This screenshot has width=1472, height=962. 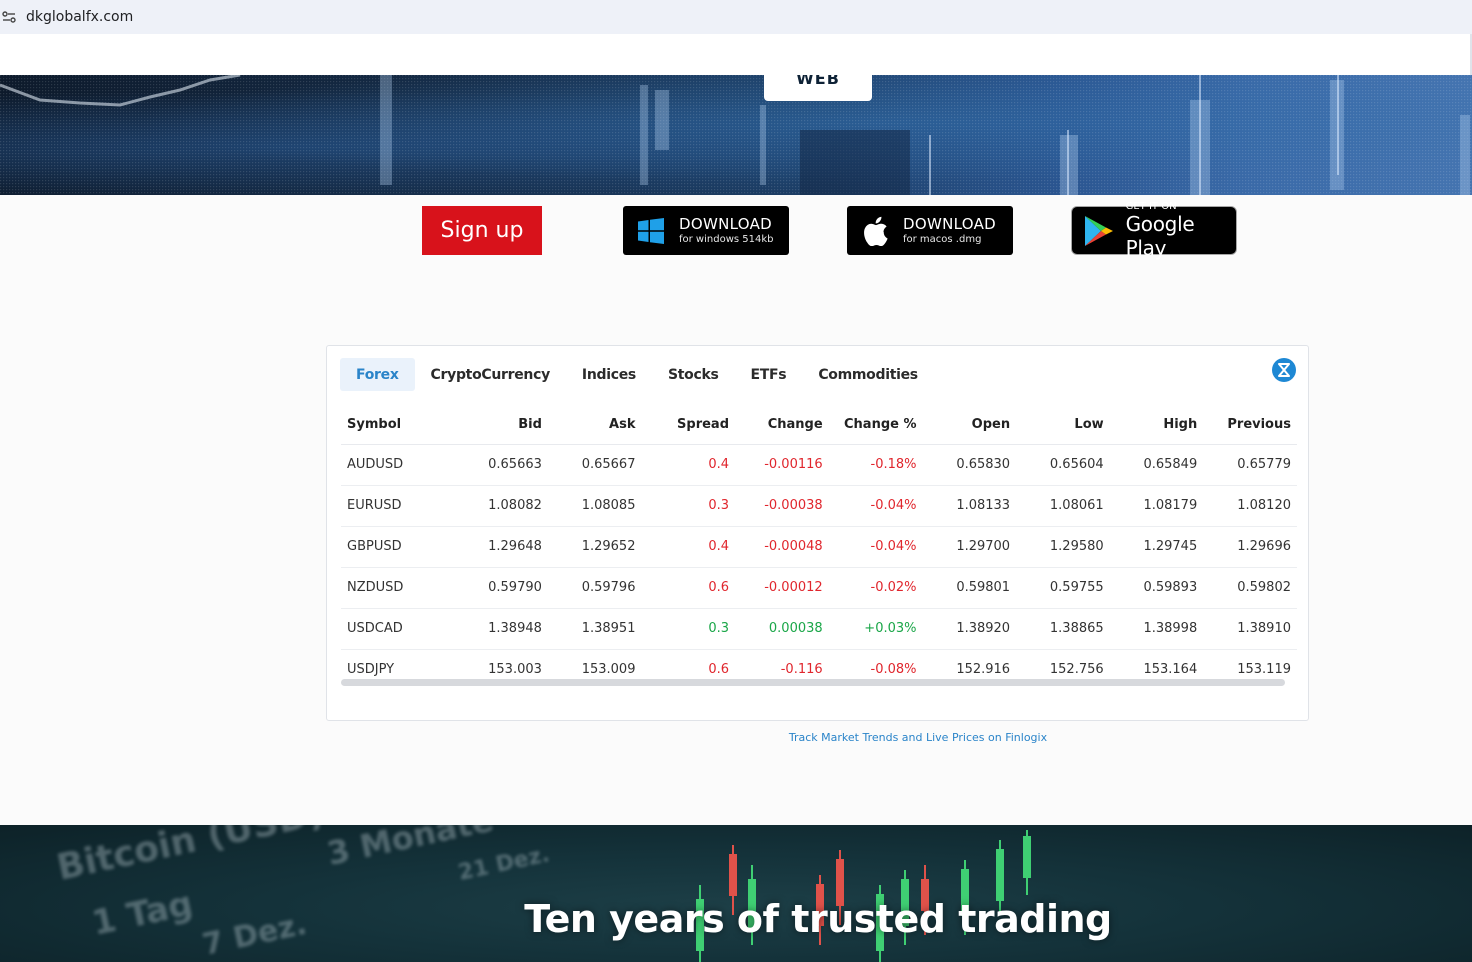 What do you see at coordinates (1063, 629) in the screenshot?
I see `cell-low: 1.38865` at bounding box center [1063, 629].